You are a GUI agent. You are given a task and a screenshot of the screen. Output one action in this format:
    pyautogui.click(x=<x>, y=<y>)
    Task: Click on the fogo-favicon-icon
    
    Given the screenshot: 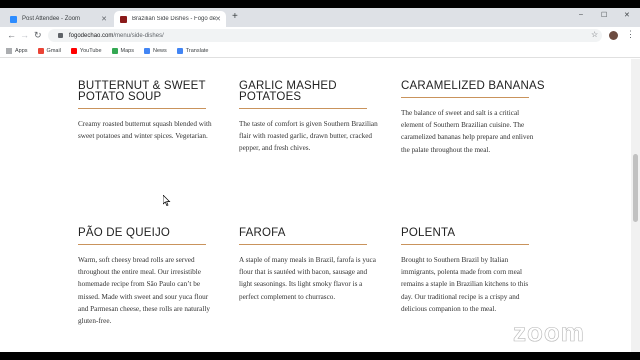 What is the action you would take?
    pyautogui.click(x=123, y=19)
    